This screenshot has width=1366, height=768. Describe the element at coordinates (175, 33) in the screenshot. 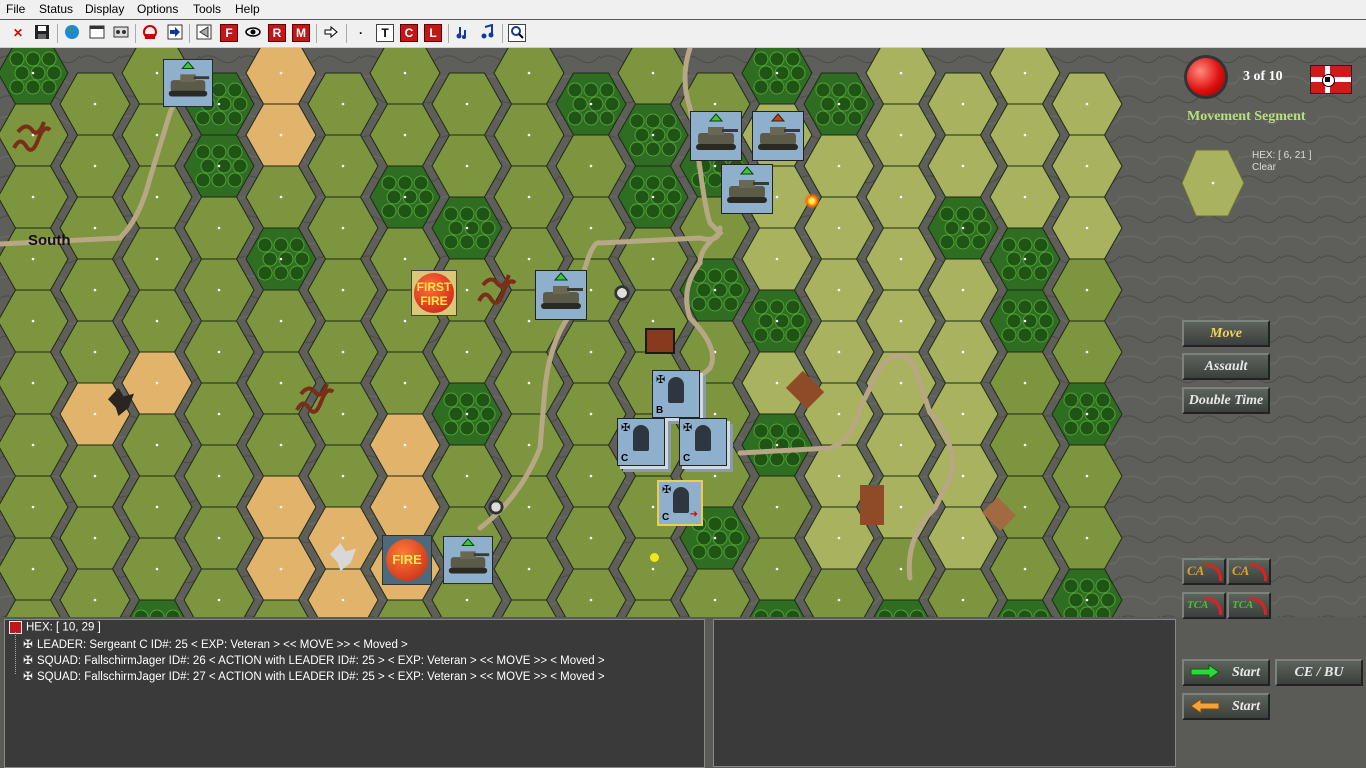

I see `next-phase-icon` at that location.